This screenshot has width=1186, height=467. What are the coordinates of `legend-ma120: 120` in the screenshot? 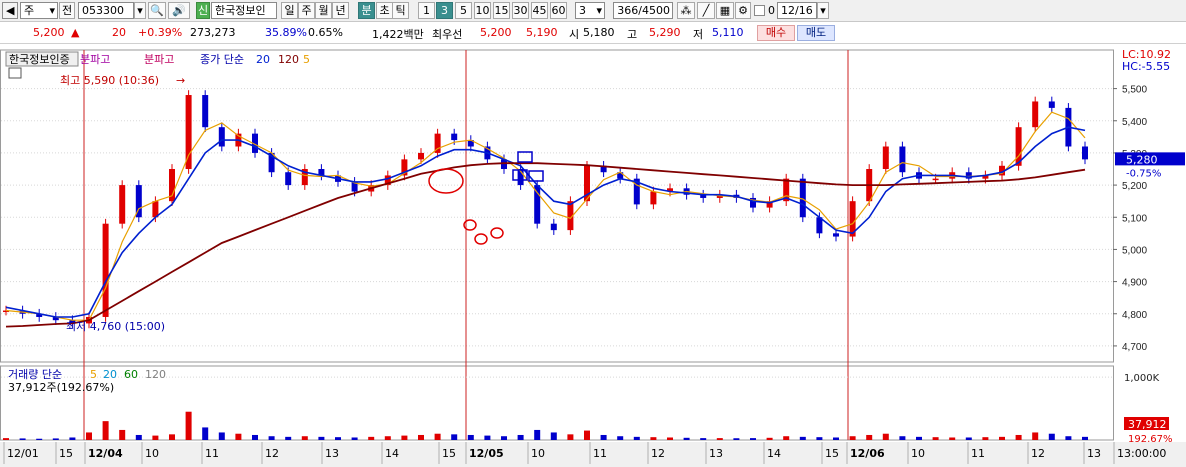 It's located at (288, 59).